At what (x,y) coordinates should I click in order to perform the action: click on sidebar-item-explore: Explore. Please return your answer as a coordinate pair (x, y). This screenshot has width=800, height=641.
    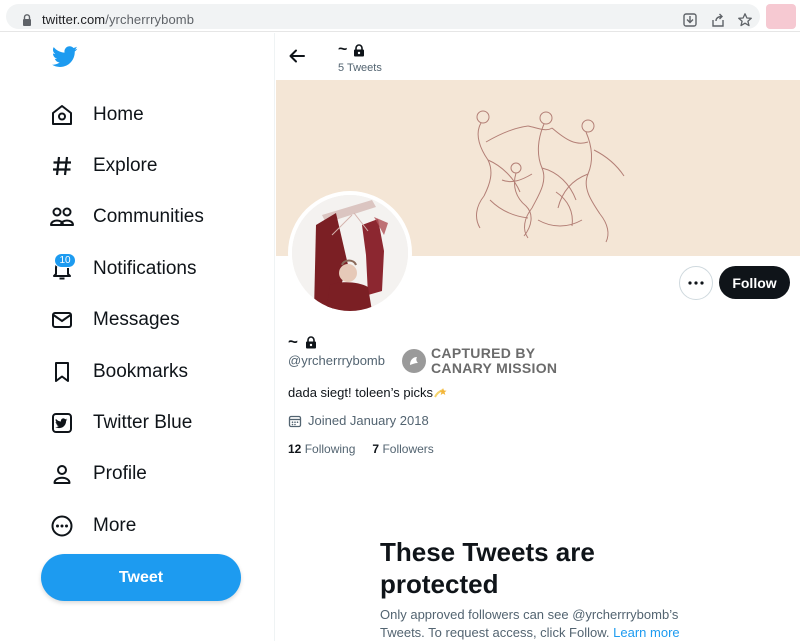
    Looking at the image, I should click on (102, 166).